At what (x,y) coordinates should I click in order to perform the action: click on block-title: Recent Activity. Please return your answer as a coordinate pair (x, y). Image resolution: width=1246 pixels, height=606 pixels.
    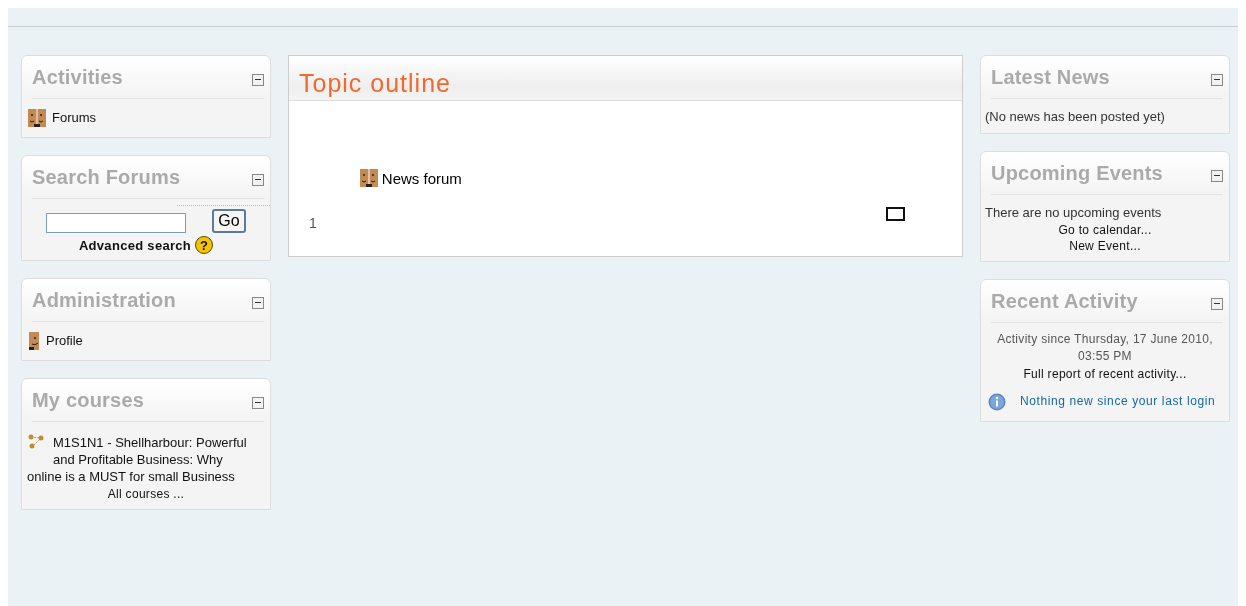
    Looking at the image, I should click on (1064, 301).